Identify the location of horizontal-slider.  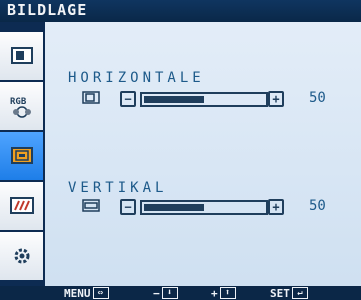
(204, 99).